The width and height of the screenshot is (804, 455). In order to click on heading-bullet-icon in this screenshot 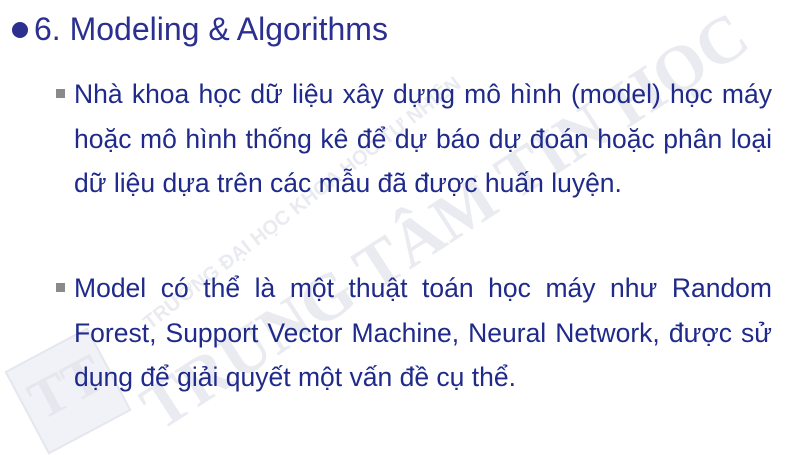, I will do `click(20, 30)`.